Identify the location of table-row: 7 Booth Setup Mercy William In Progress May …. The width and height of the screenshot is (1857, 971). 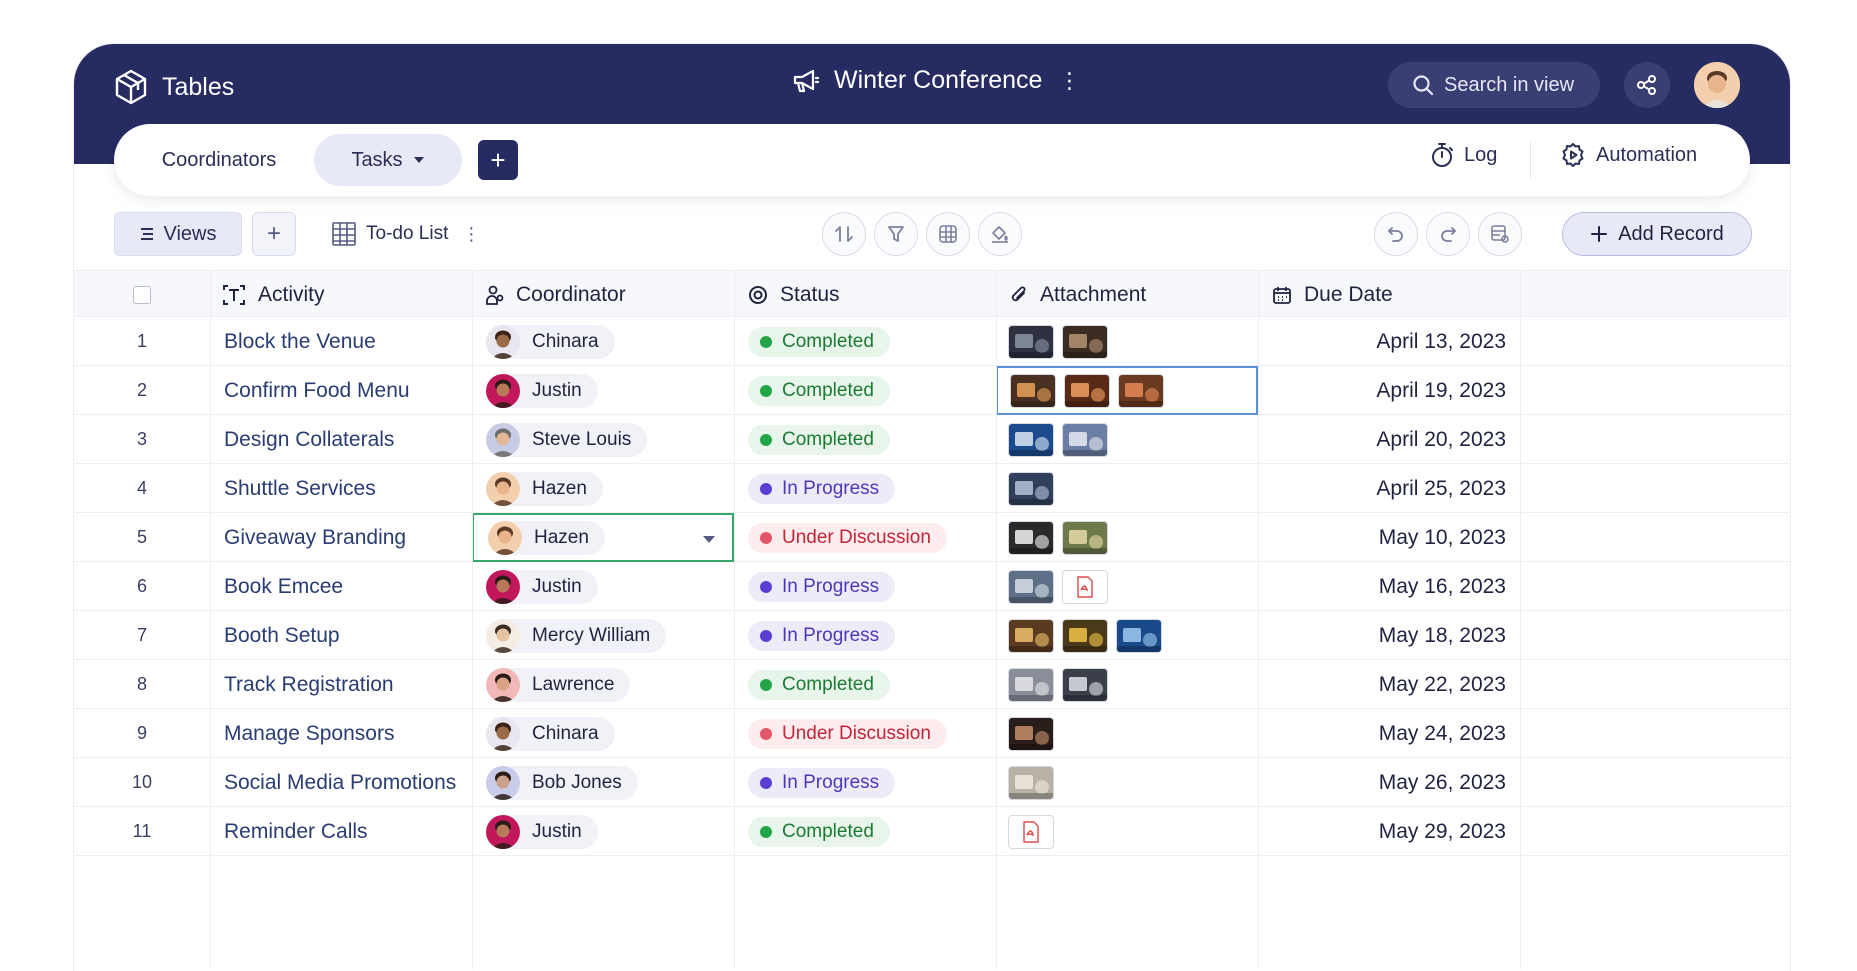
(932, 635).